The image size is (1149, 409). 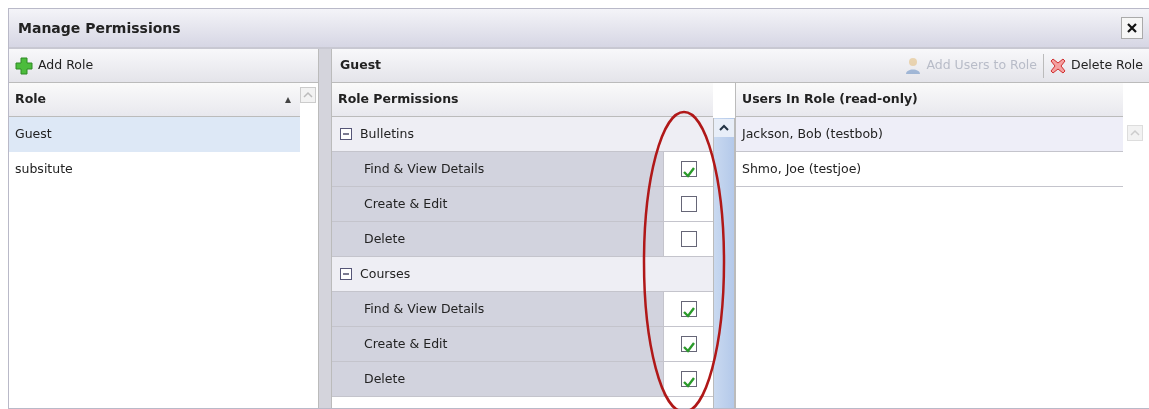 I want to click on group-name: Courses, so click(x=385, y=273).